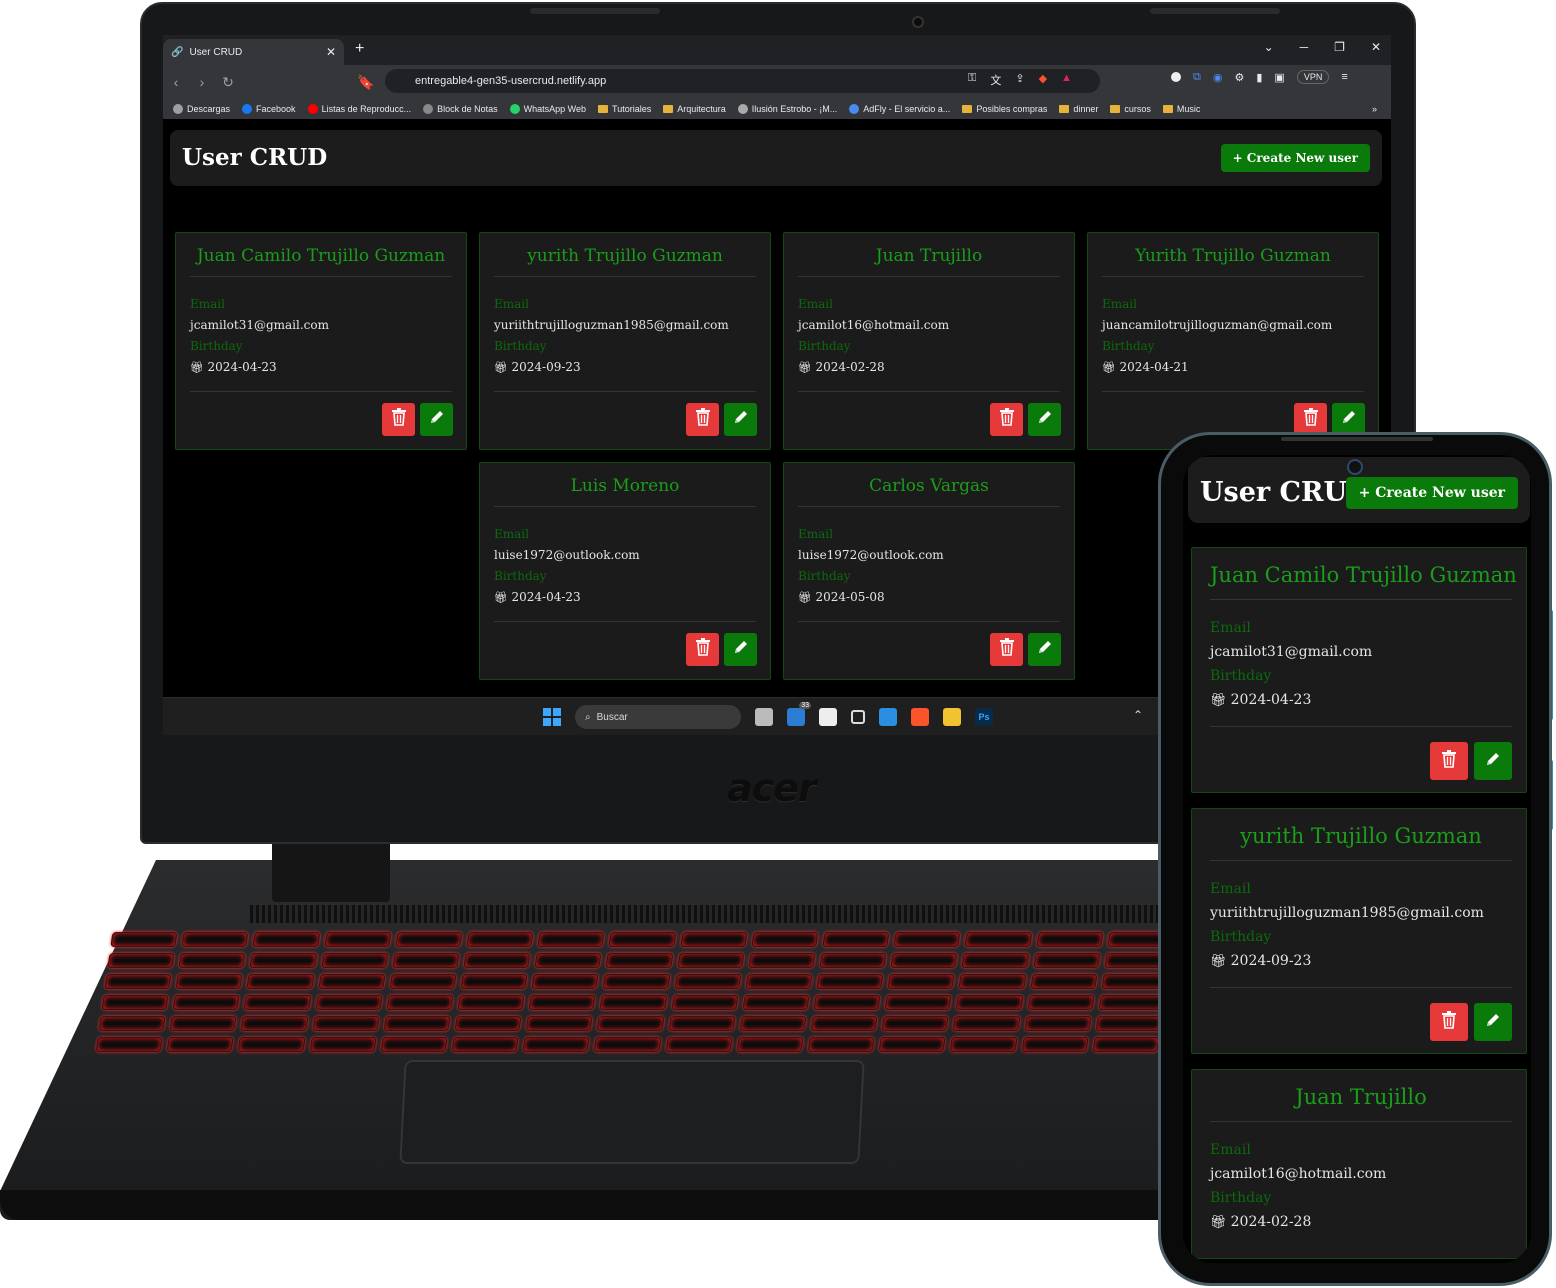  What do you see at coordinates (1230, 889) in the screenshot?
I see `mobile-email-label: Email` at bounding box center [1230, 889].